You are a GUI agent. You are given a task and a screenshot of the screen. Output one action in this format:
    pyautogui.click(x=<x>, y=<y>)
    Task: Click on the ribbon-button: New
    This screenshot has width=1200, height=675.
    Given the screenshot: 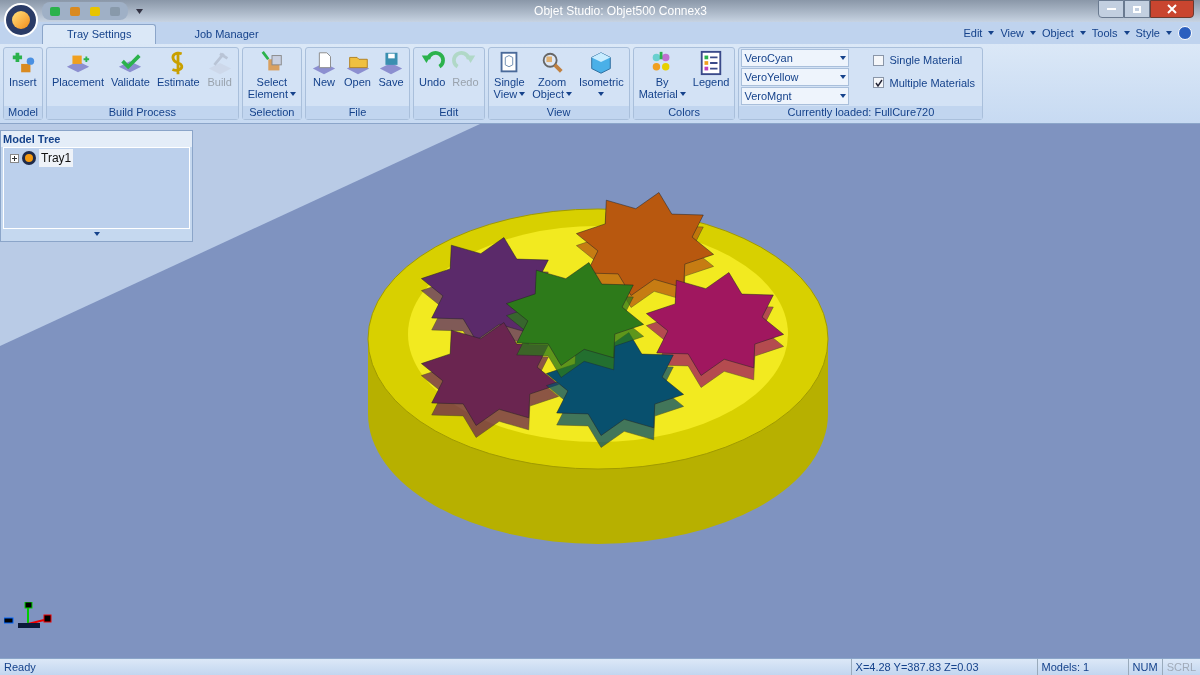 What is the action you would take?
    pyautogui.click(x=324, y=77)
    